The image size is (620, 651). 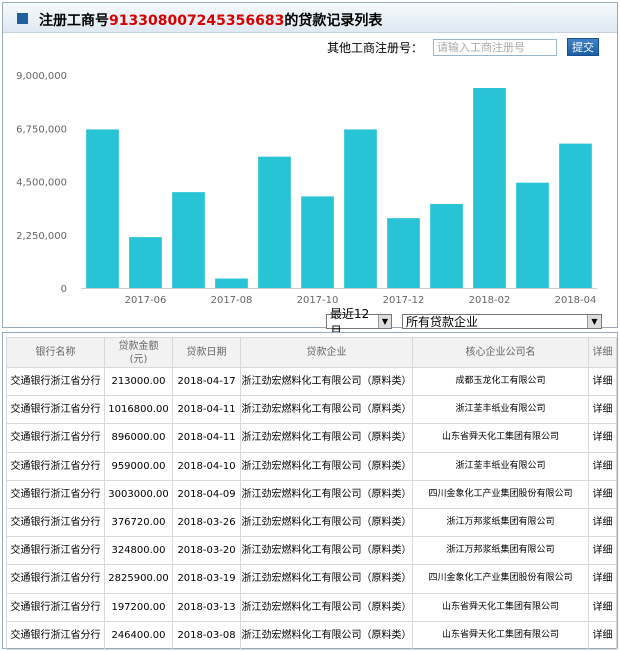 What do you see at coordinates (206, 579) in the screenshot?
I see `loan-date-cell: 2018-03-19` at bounding box center [206, 579].